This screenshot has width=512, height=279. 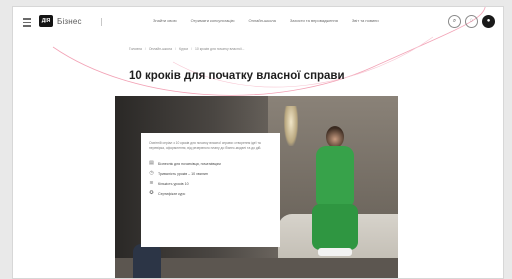 I want to click on course-detail-label: Тривалість уроків – 10 хвилин, so click(x=183, y=173).